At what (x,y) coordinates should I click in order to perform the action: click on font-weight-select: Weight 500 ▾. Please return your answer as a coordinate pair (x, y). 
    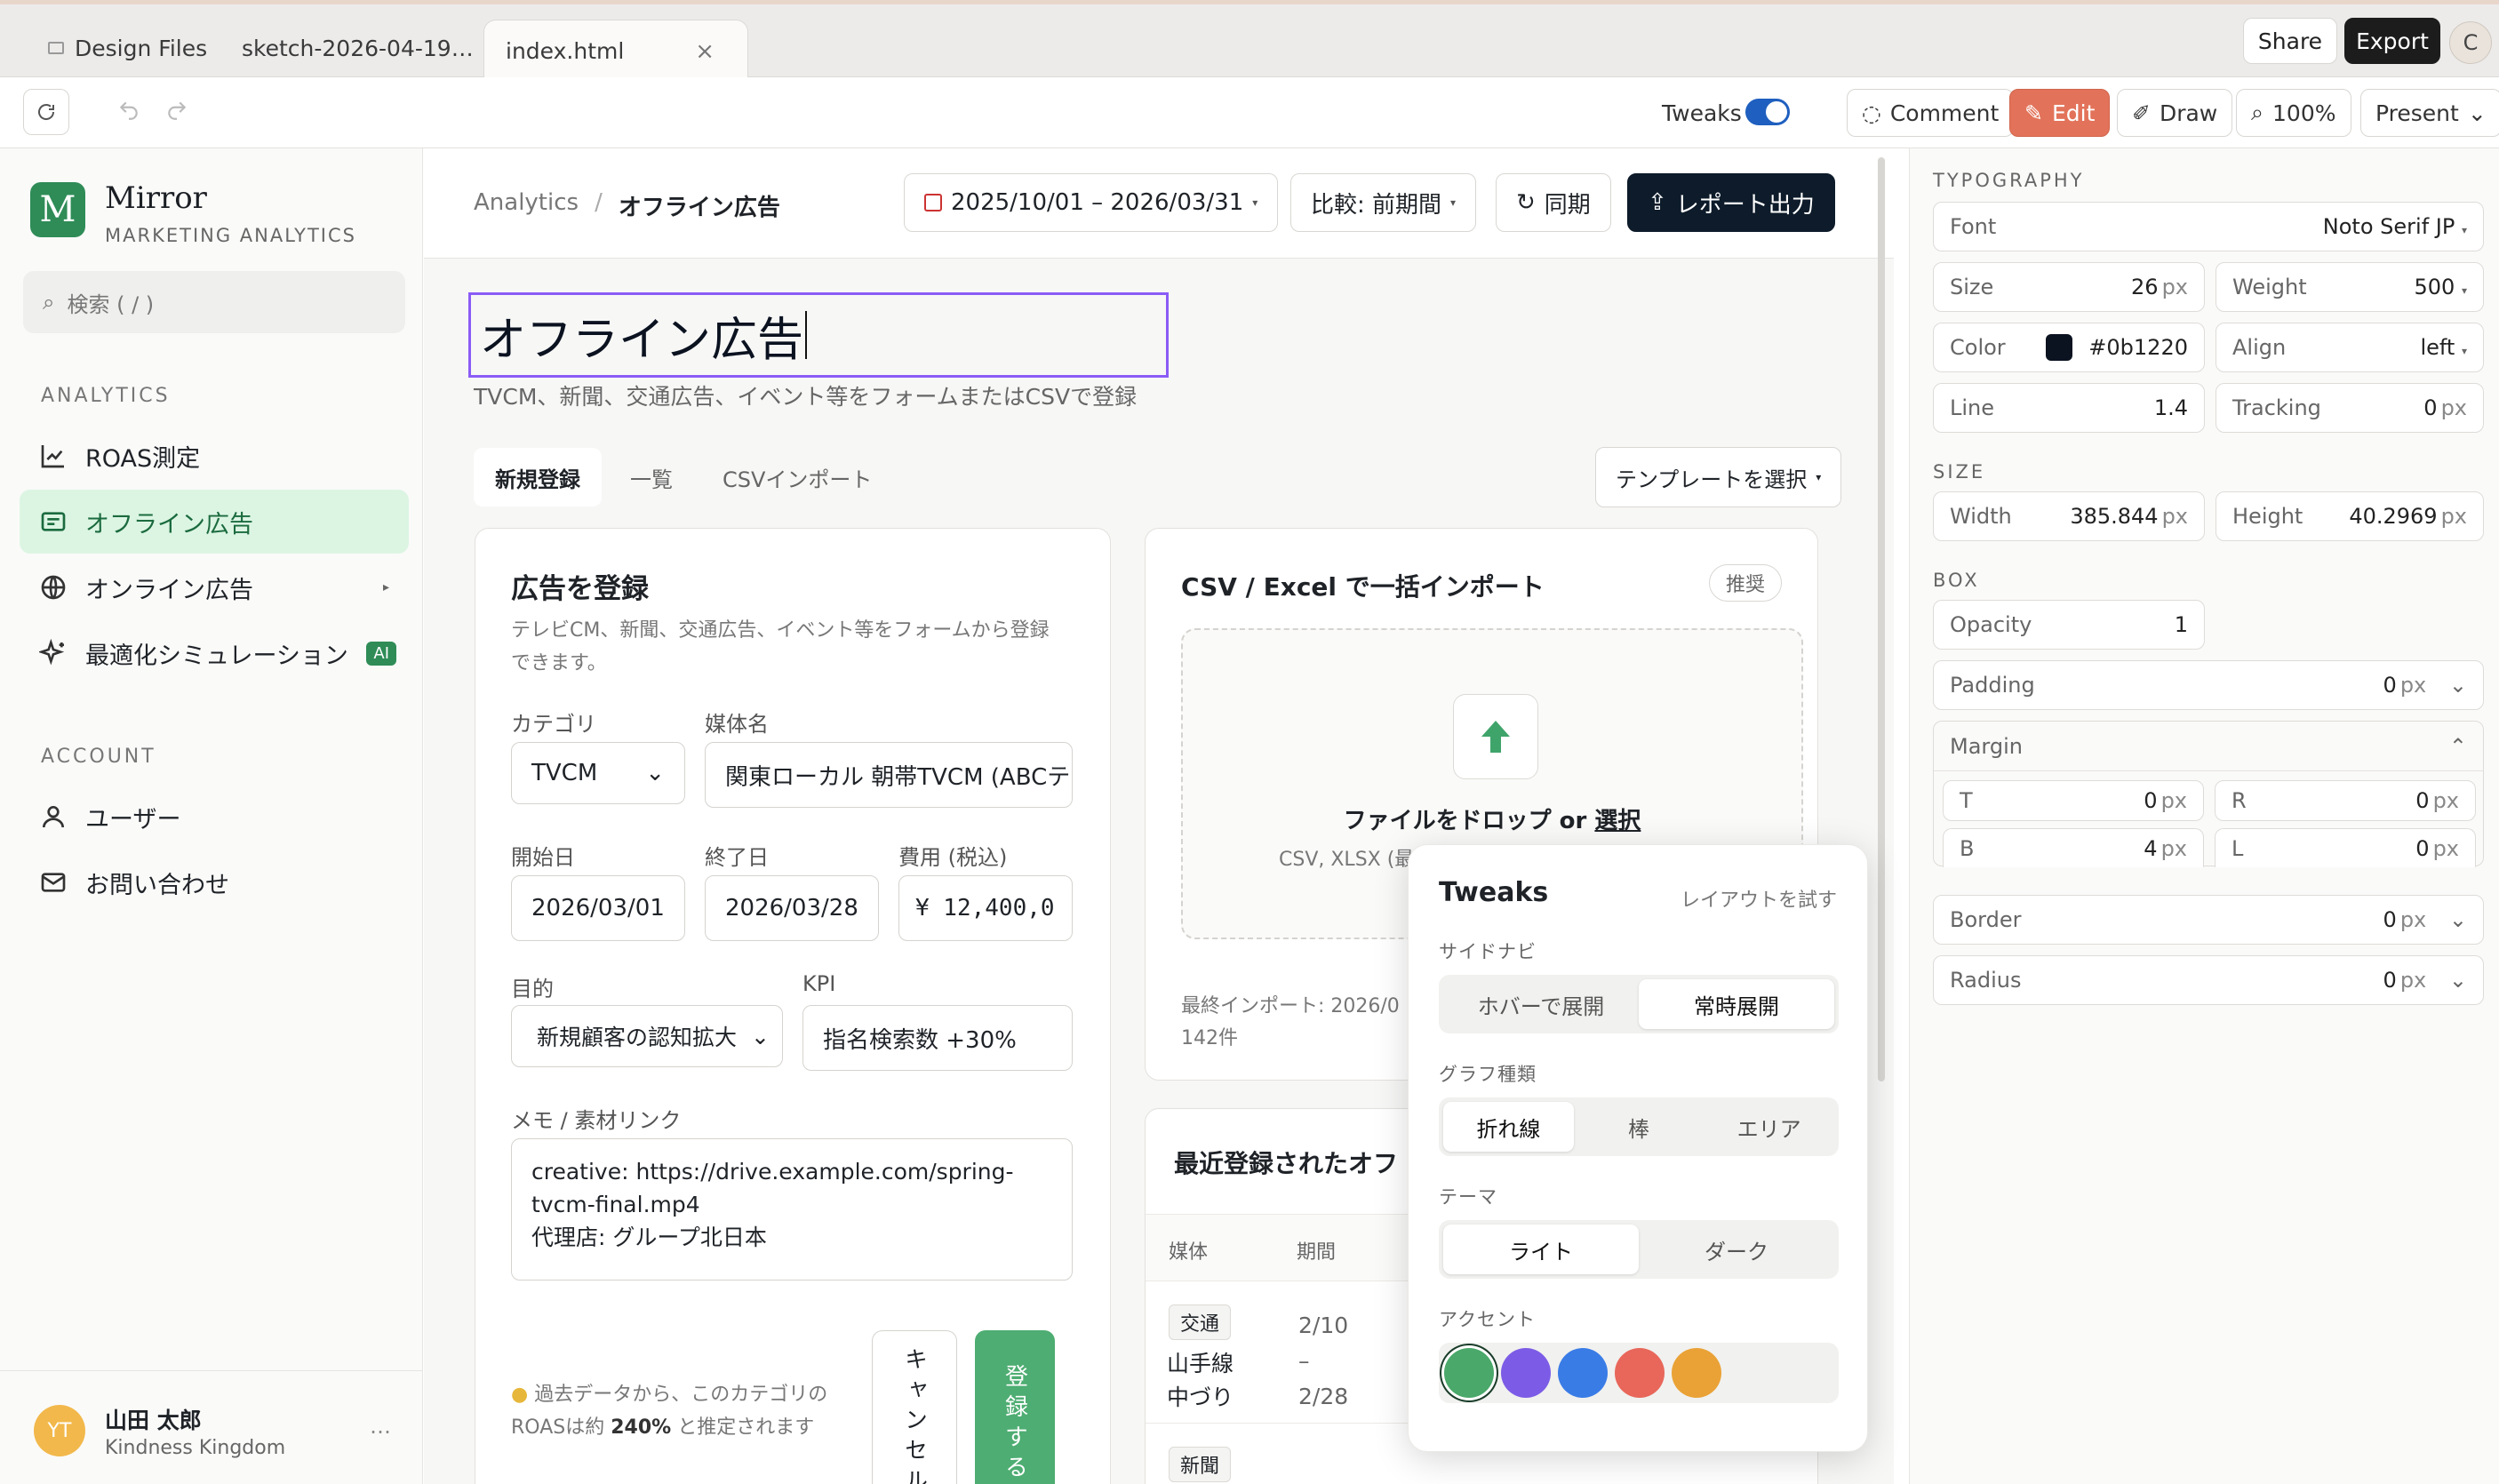
    Looking at the image, I should click on (2350, 287).